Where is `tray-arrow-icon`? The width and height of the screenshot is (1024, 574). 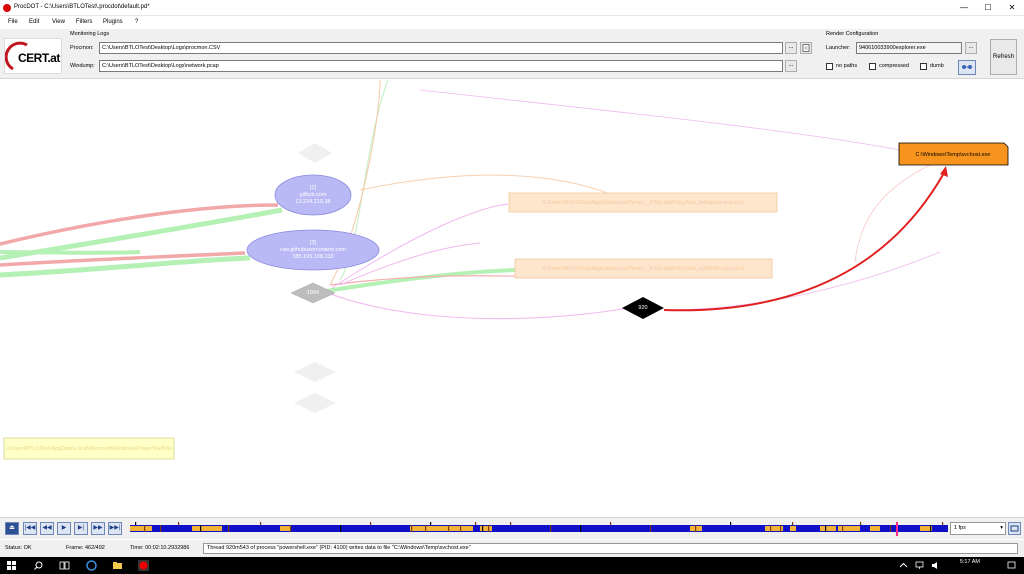
tray-arrow-icon is located at coordinates (903, 565).